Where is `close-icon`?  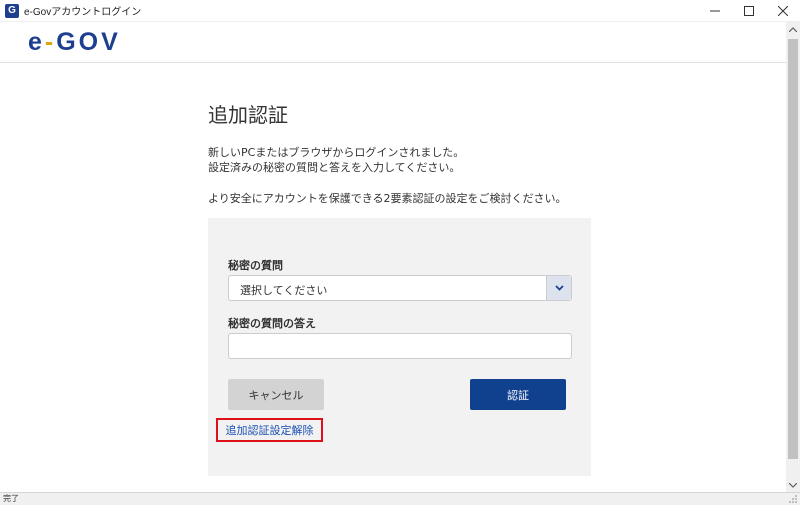 close-icon is located at coordinates (783, 11).